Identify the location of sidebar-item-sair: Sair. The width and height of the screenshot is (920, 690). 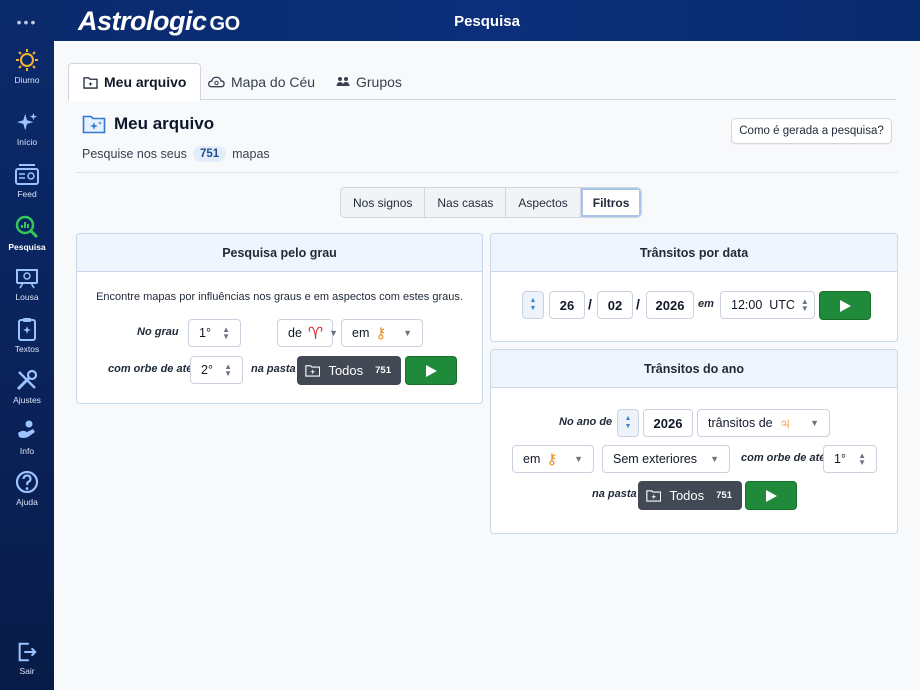
(27, 658).